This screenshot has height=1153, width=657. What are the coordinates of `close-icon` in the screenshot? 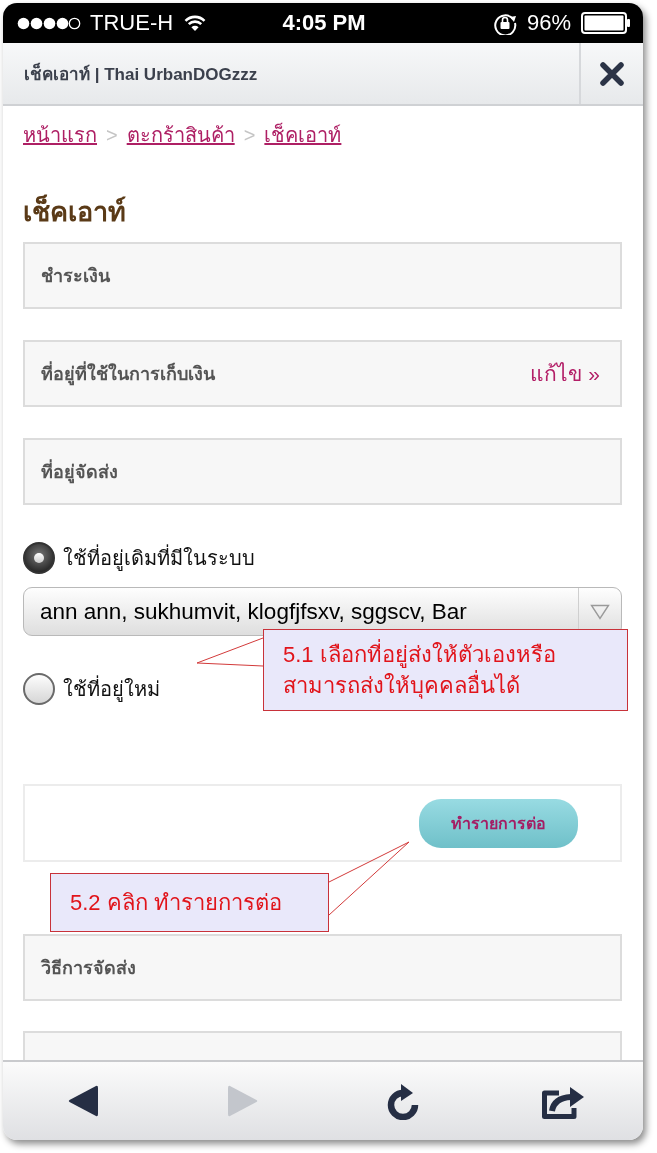 It's located at (612, 73).